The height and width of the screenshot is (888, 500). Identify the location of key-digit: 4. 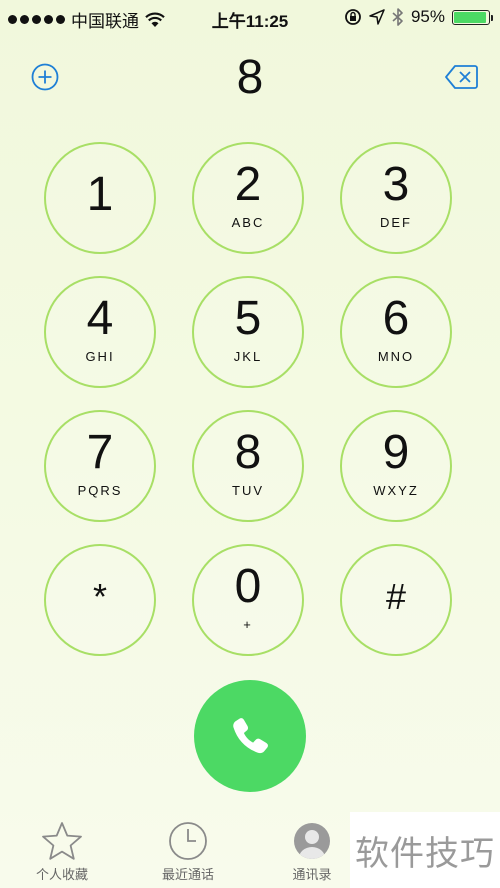
(100, 318).